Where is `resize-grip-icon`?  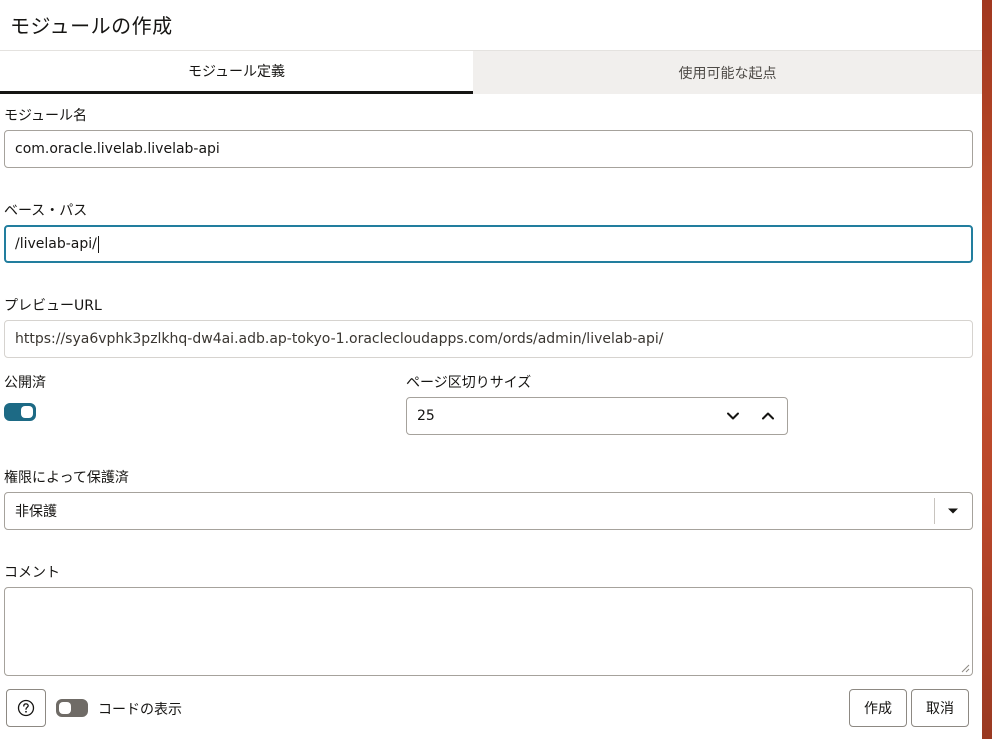 resize-grip-icon is located at coordinates (965, 668).